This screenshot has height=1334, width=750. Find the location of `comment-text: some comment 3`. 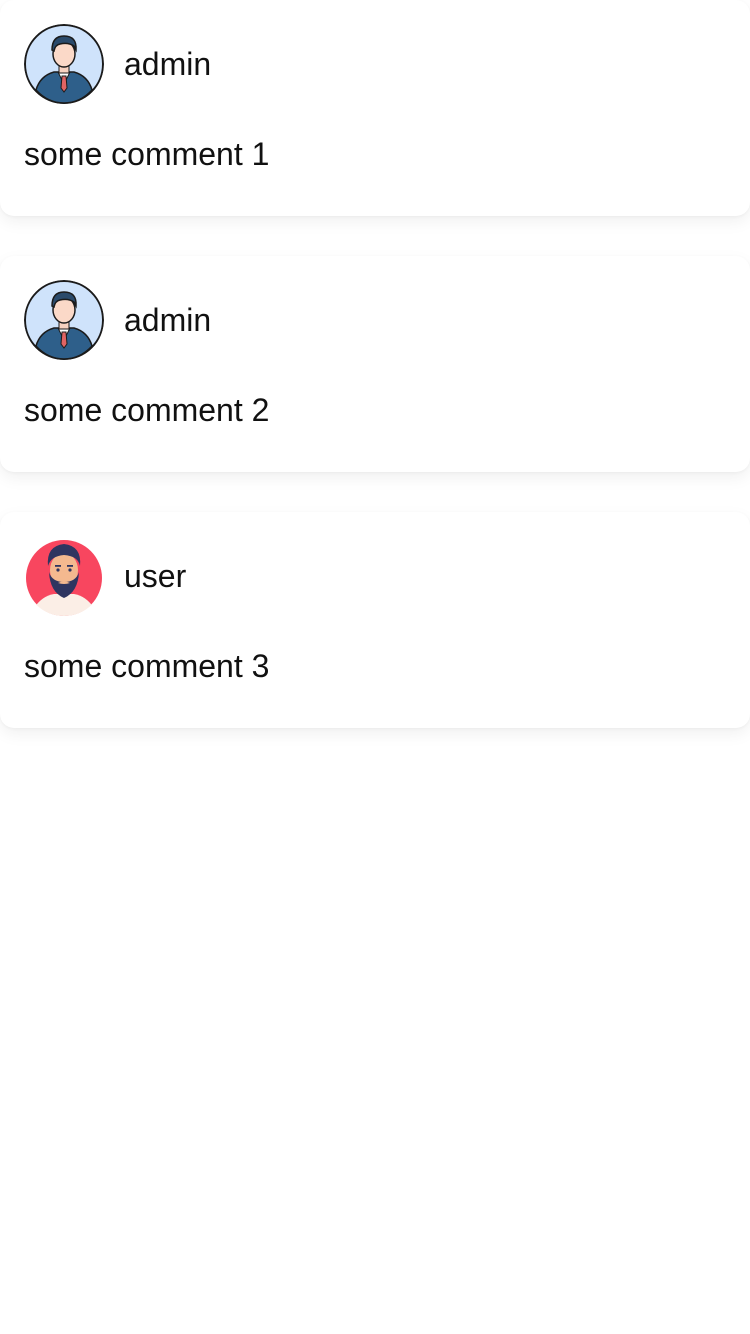

comment-text: some comment 3 is located at coordinates (147, 666).